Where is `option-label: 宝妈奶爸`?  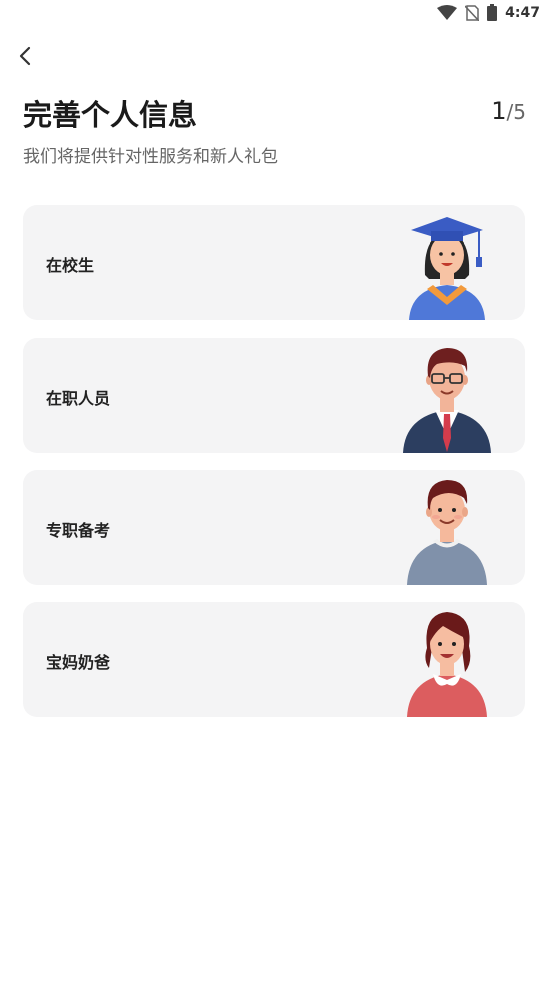 option-label: 宝妈奶爸 is located at coordinates (78, 662).